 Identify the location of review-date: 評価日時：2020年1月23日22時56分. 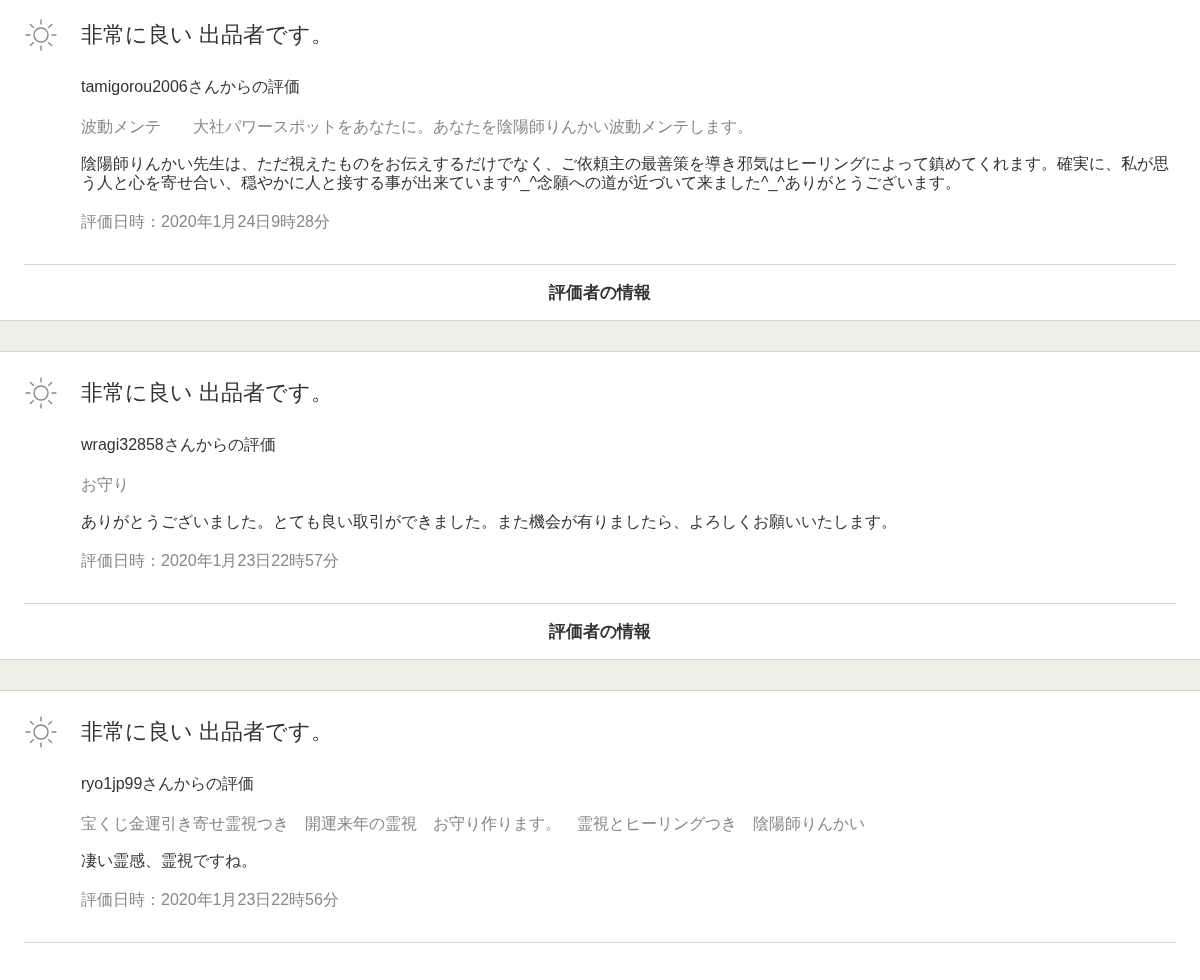
(210, 900).